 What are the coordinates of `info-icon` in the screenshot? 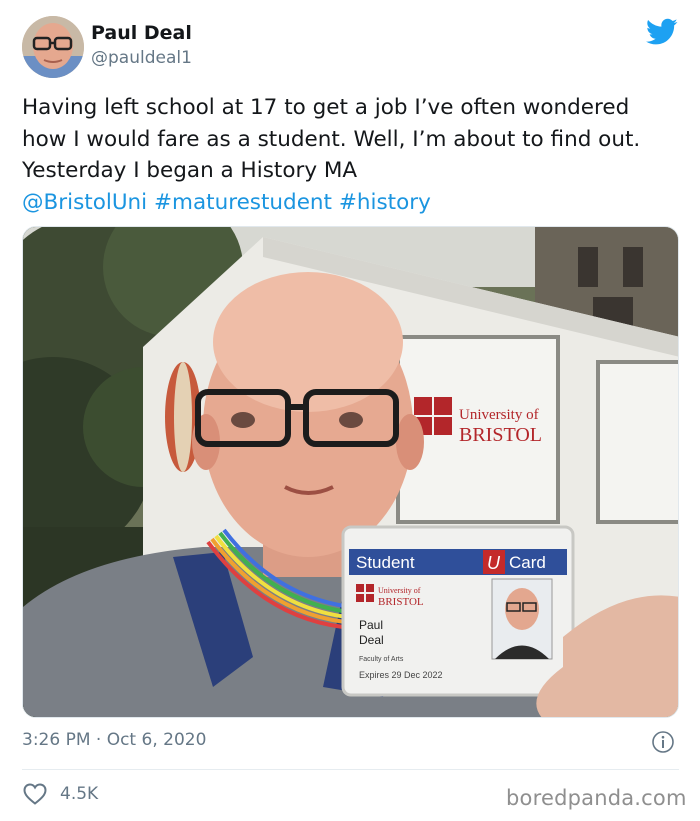 It's located at (663, 742).